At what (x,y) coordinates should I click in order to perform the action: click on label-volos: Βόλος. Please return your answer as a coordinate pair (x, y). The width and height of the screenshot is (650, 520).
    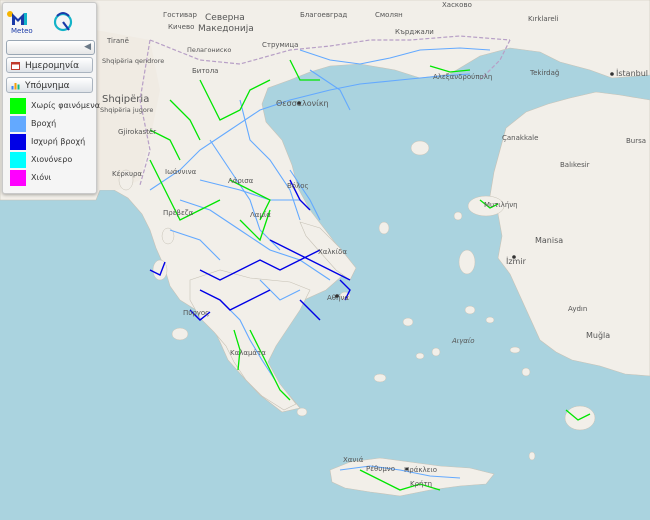
    Looking at the image, I should click on (298, 186).